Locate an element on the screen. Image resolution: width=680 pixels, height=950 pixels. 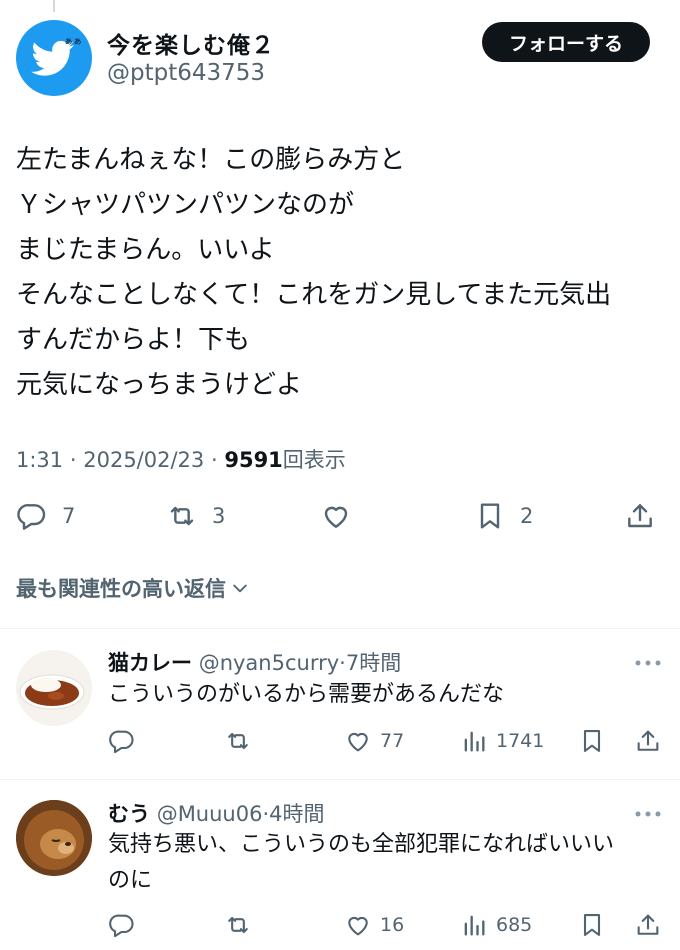
reply-text-line: こういうのがいるから需要があるんだな is located at coordinates (306, 694).